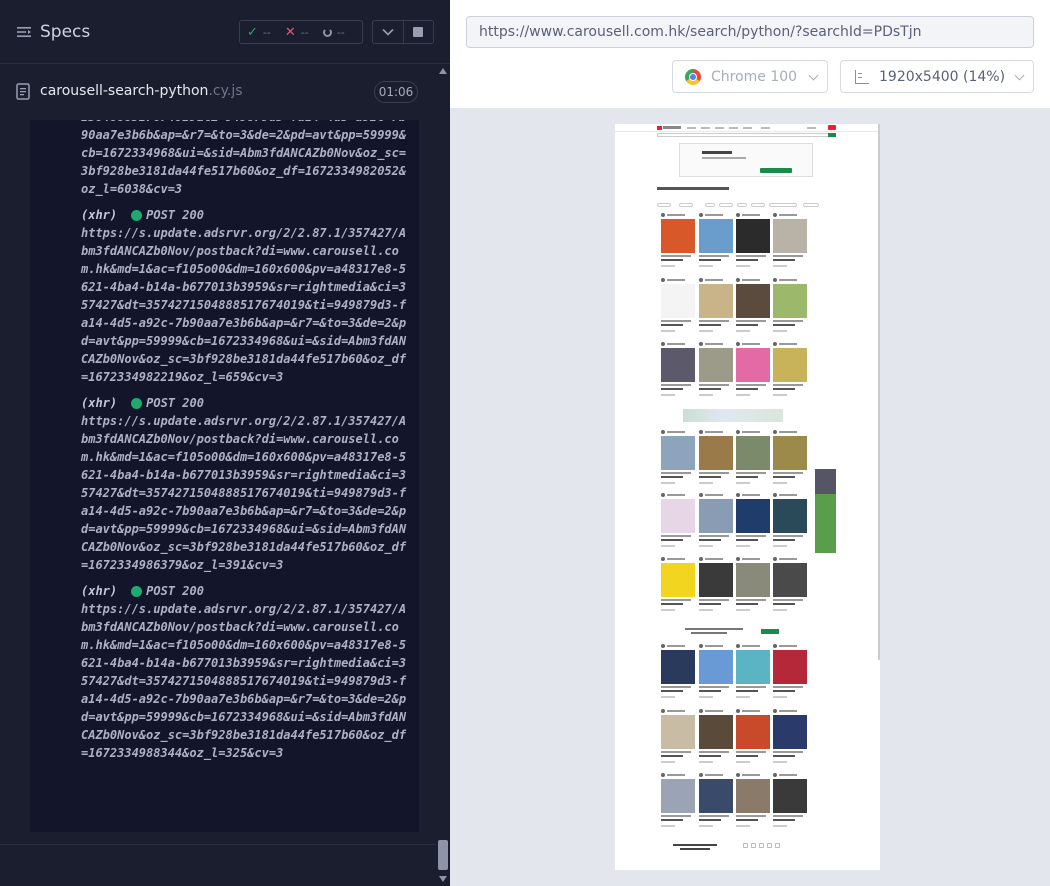 The image size is (1050, 886). I want to click on spec-file-name: carousell-search-python.cy.js, so click(141, 91).